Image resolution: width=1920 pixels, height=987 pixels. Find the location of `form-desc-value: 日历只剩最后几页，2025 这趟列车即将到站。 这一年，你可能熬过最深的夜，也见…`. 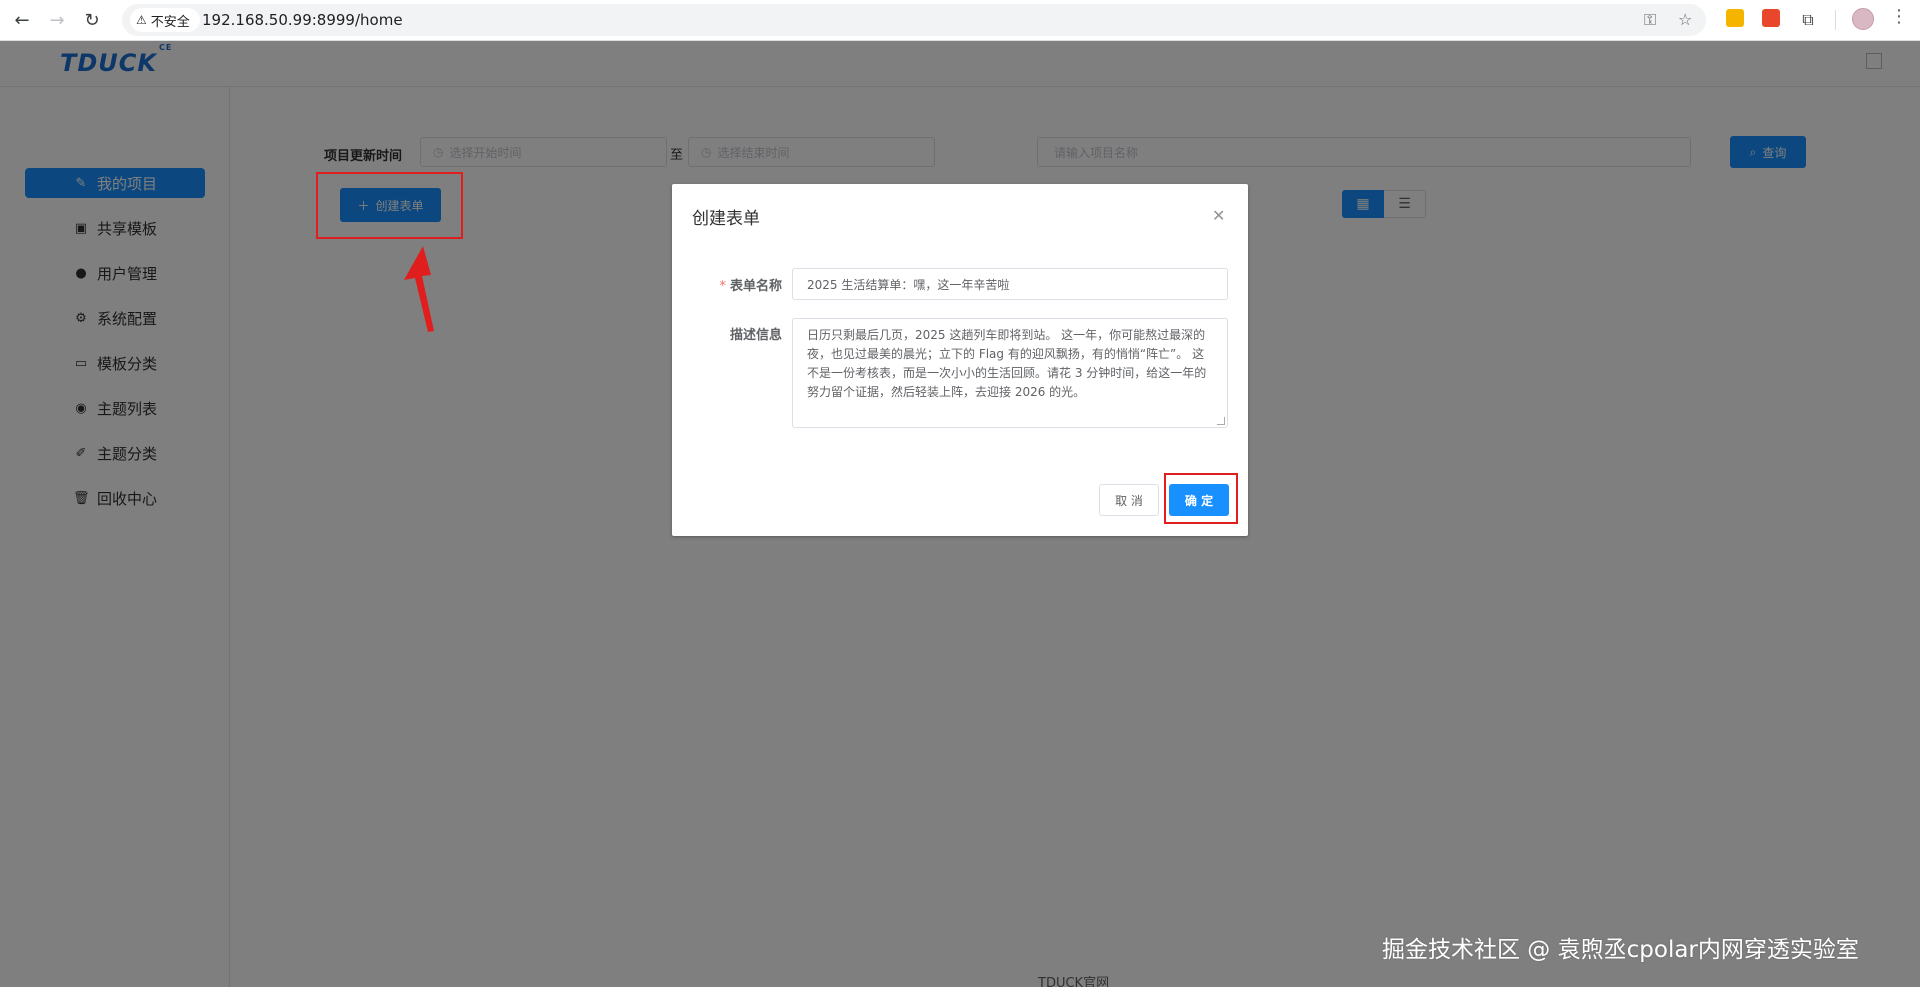

form-desc-value: 日历只剩最后几页，2025 这趟列车即将到站。 这一年，你可能熬过最深的夜，也见… is located at coordinates (1007, 363).